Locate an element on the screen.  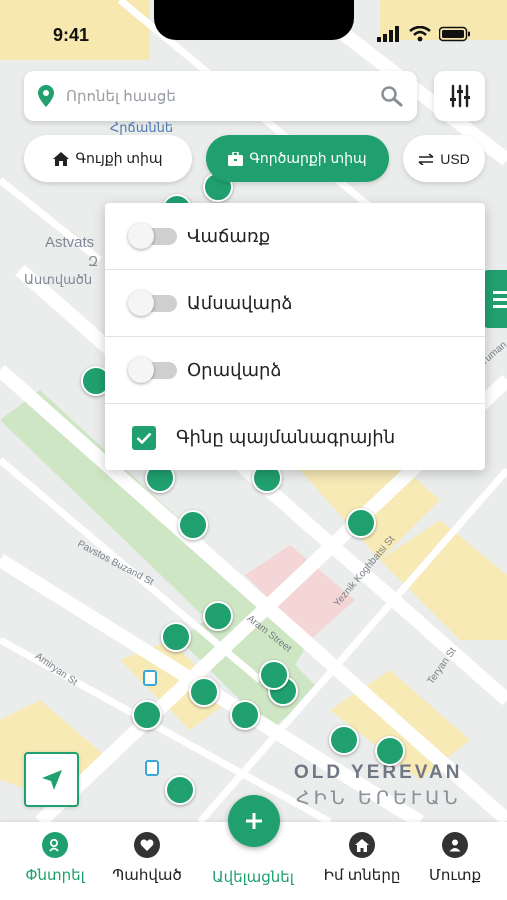
nav-item-add: Ավելացնել is located at coordinates (253, 877).